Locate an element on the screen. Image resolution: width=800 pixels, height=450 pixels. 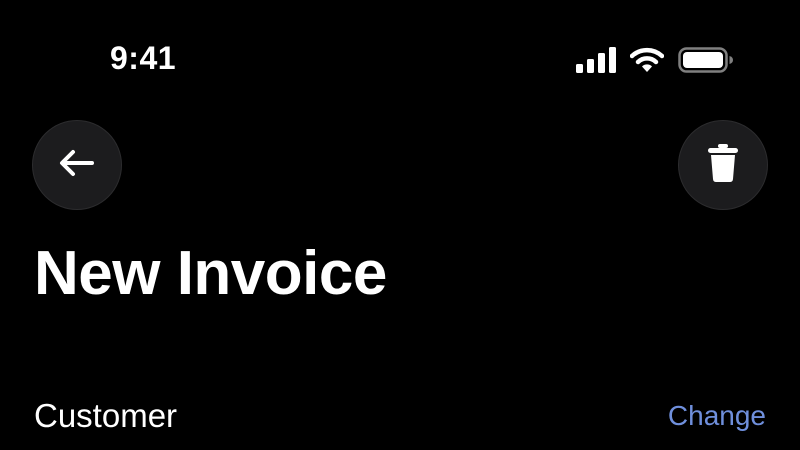
customer-section-header: Customer Change is located at coordinates (400, 416).